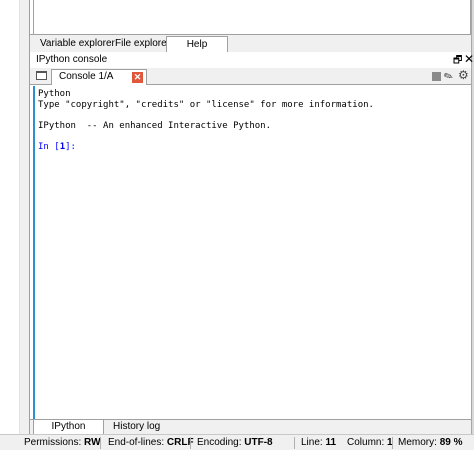 The image size is (474, 450). What do you see at coordinates (41, 75) in the screenshot?
I see `folder-icon` at bounding box center [41, 75].